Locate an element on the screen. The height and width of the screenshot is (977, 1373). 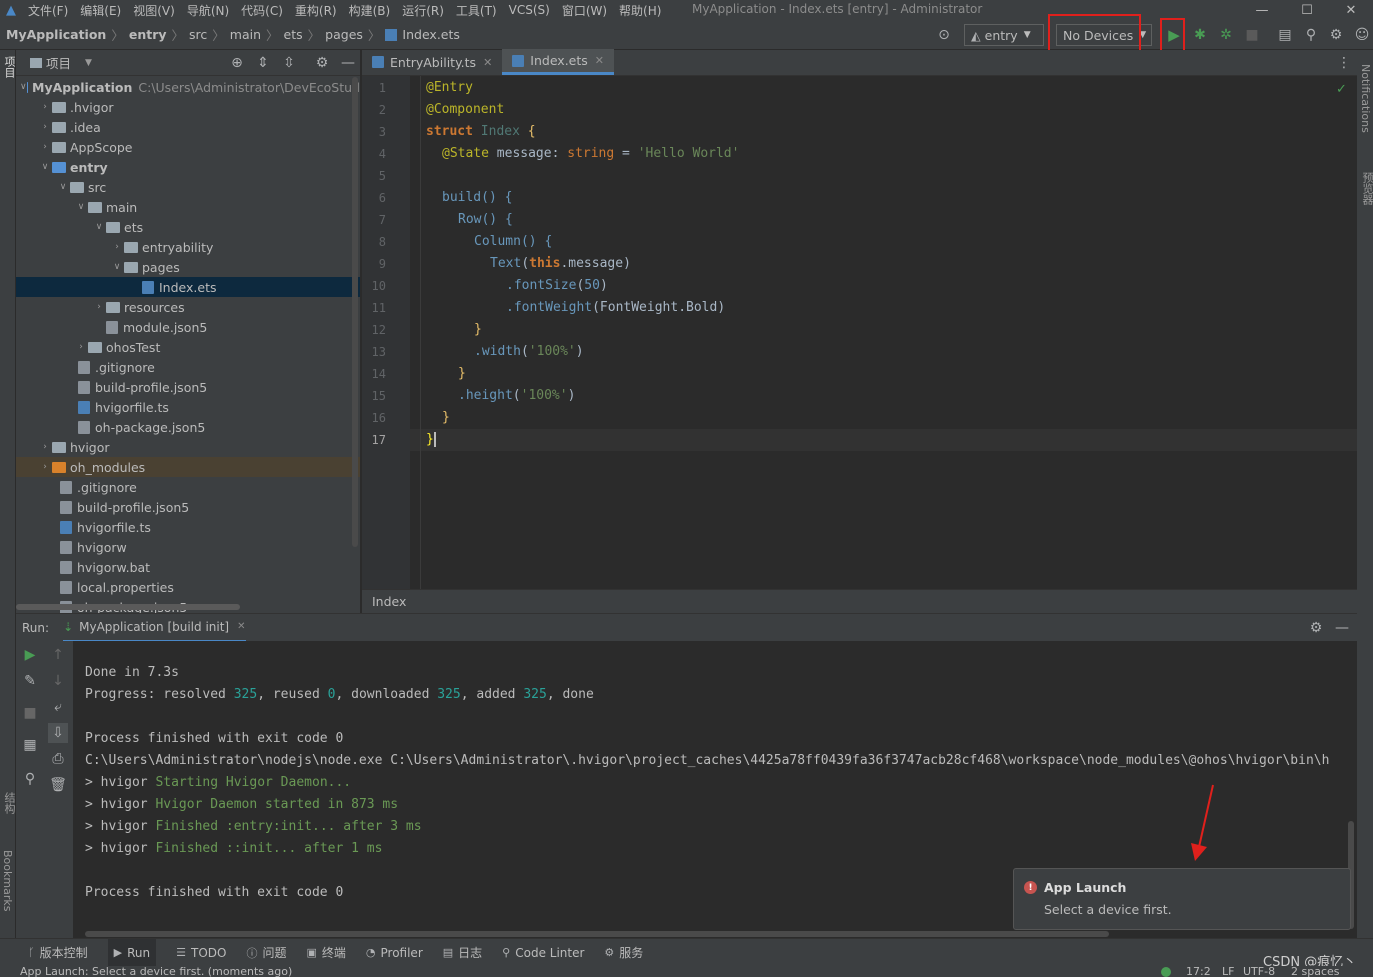
tree-item: › AppScope is located at coordinates (188, 147).